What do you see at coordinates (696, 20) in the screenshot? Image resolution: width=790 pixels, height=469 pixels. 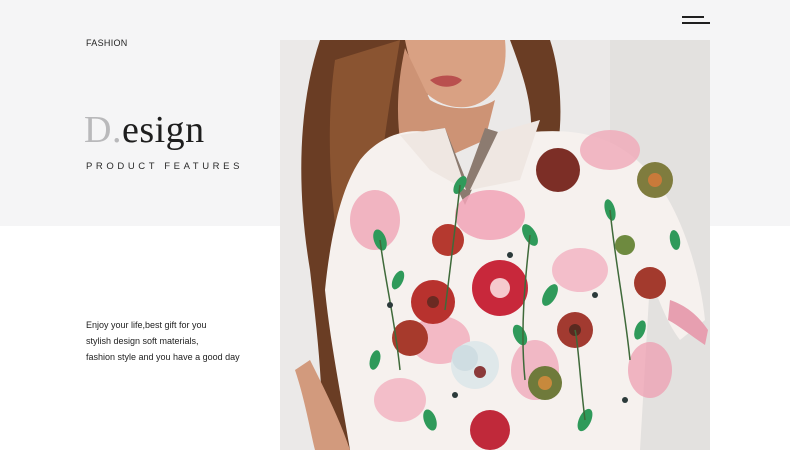 I see `hamburger-menu-icon` at bounding box center [696, 20].